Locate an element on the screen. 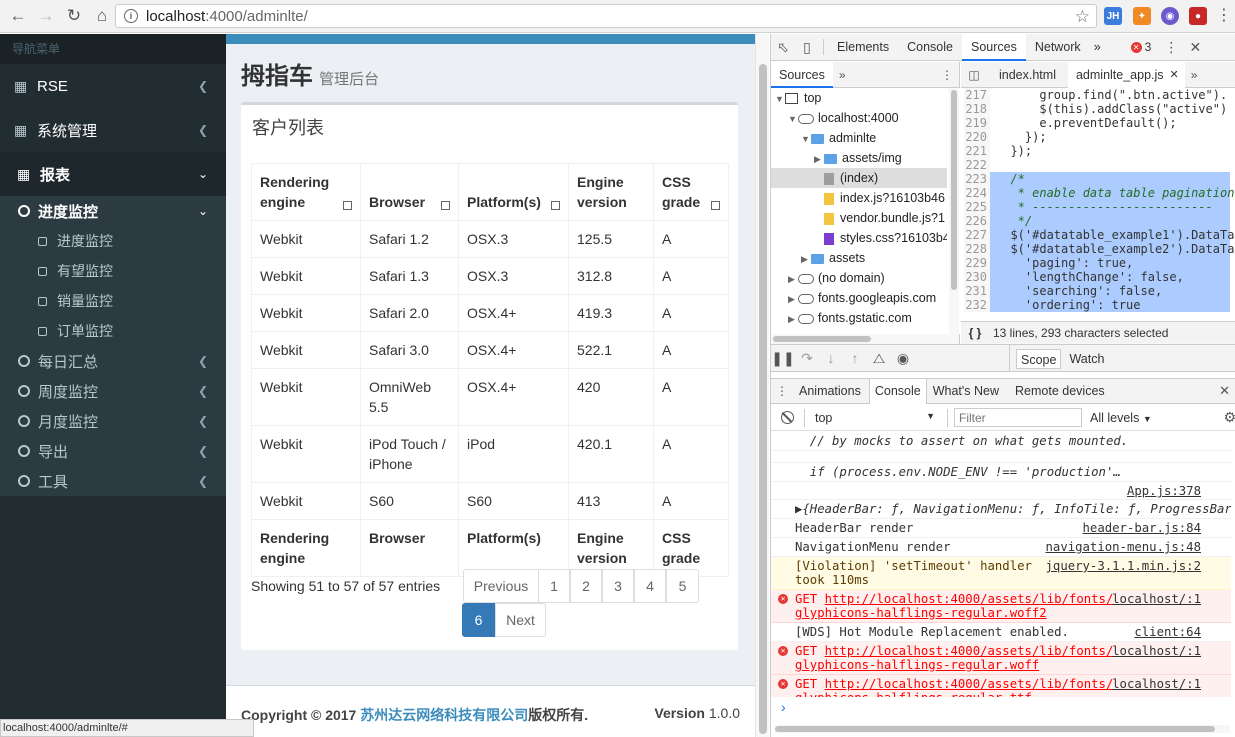  tree-item: ▼ localhost:4000 is located at coordinates (859, 118).